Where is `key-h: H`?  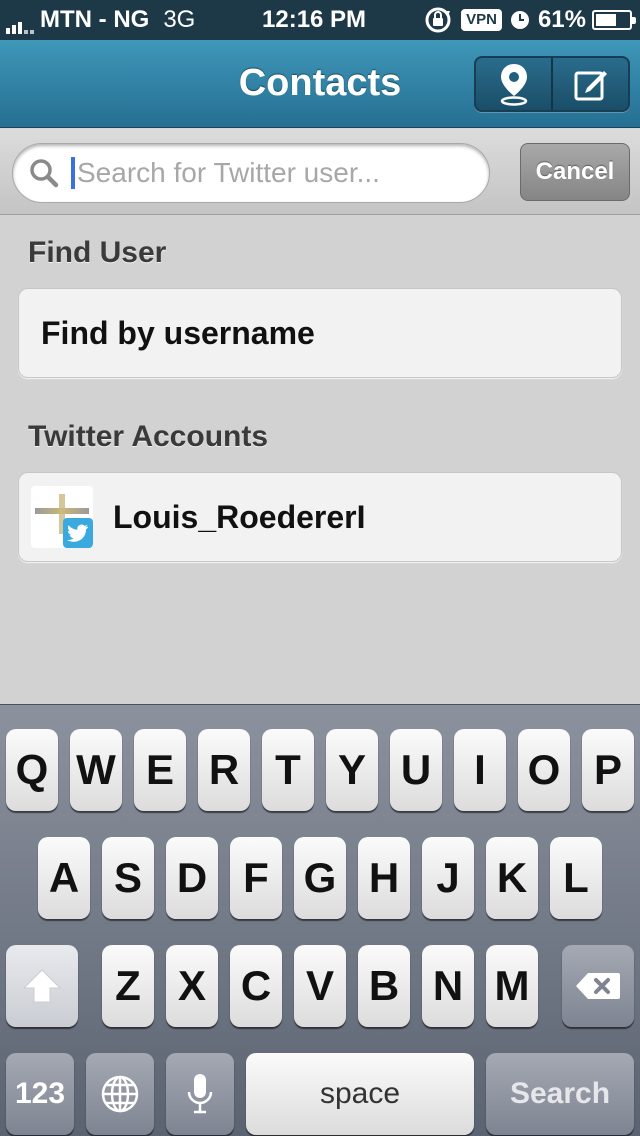
key-h: H is located at coordinates (384, 878).